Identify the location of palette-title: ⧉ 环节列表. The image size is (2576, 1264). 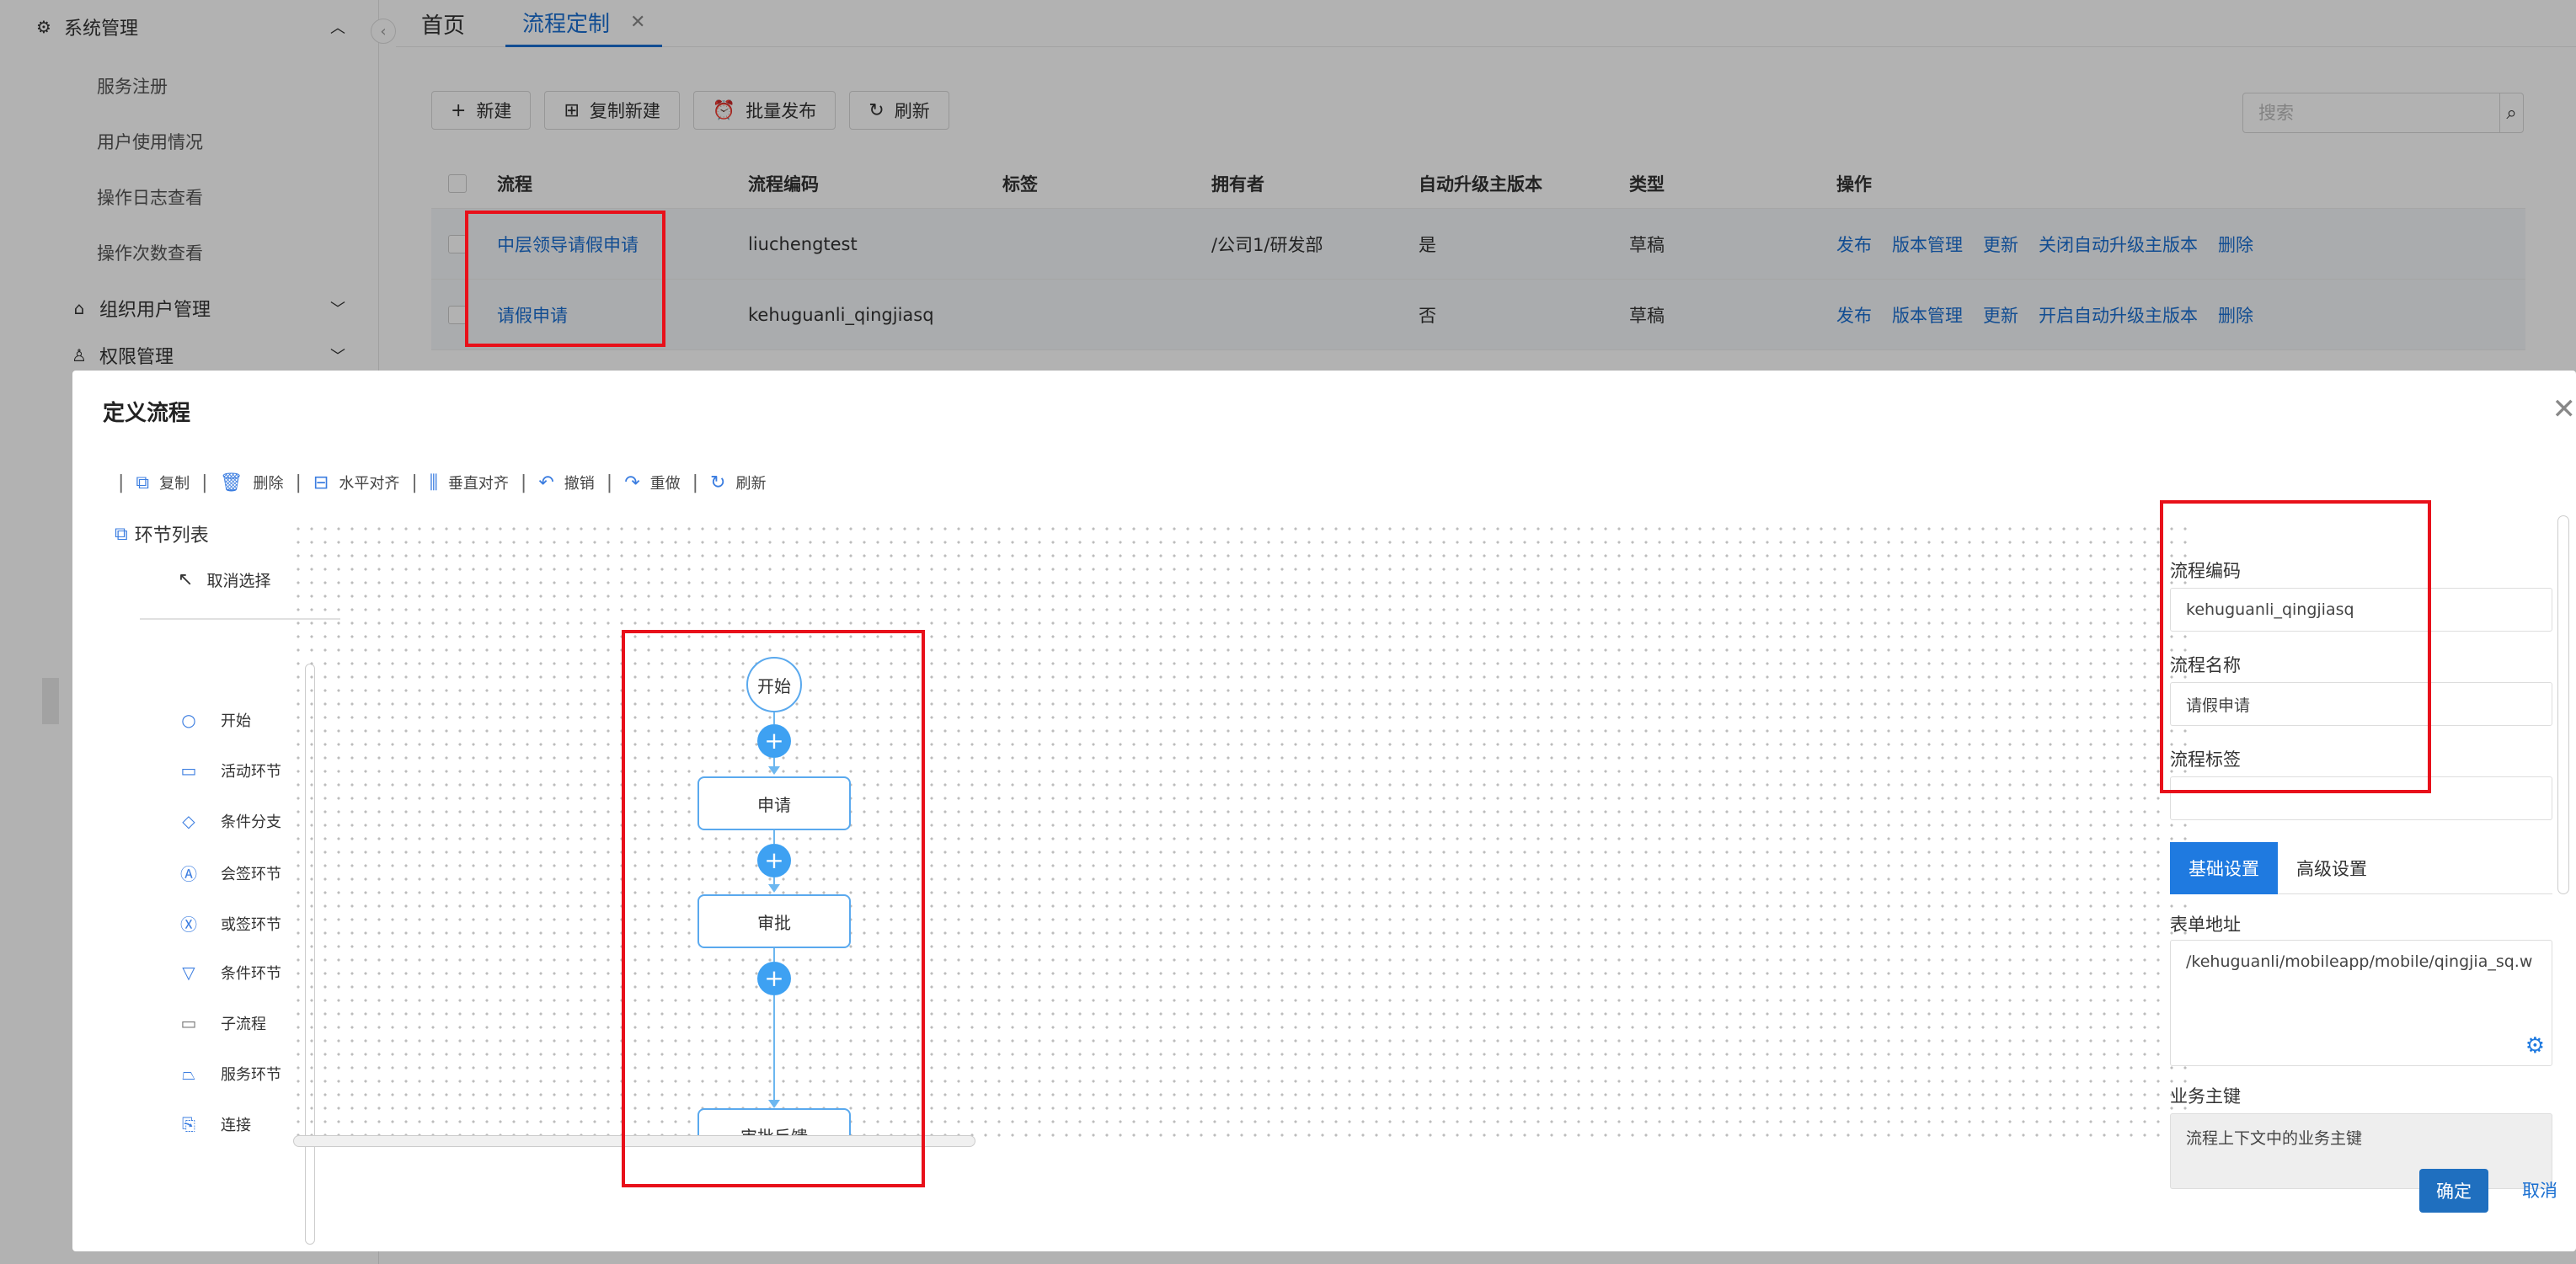
(162, 533).